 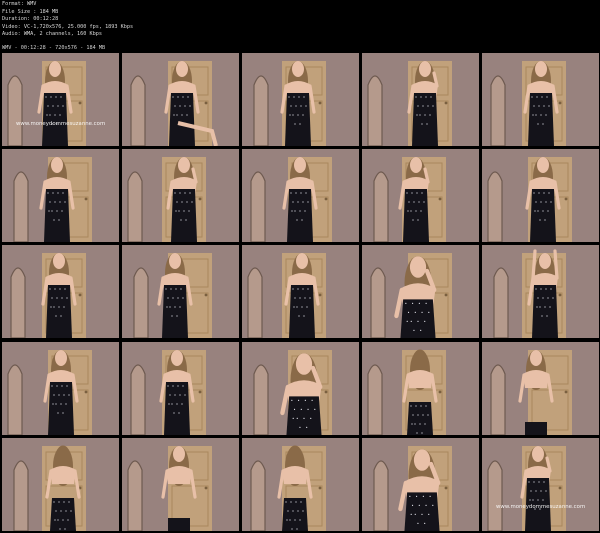 I want to click on audio-line: Audio: WMA, 2 channels, 160 Kbps, so click(x=52, y=34).